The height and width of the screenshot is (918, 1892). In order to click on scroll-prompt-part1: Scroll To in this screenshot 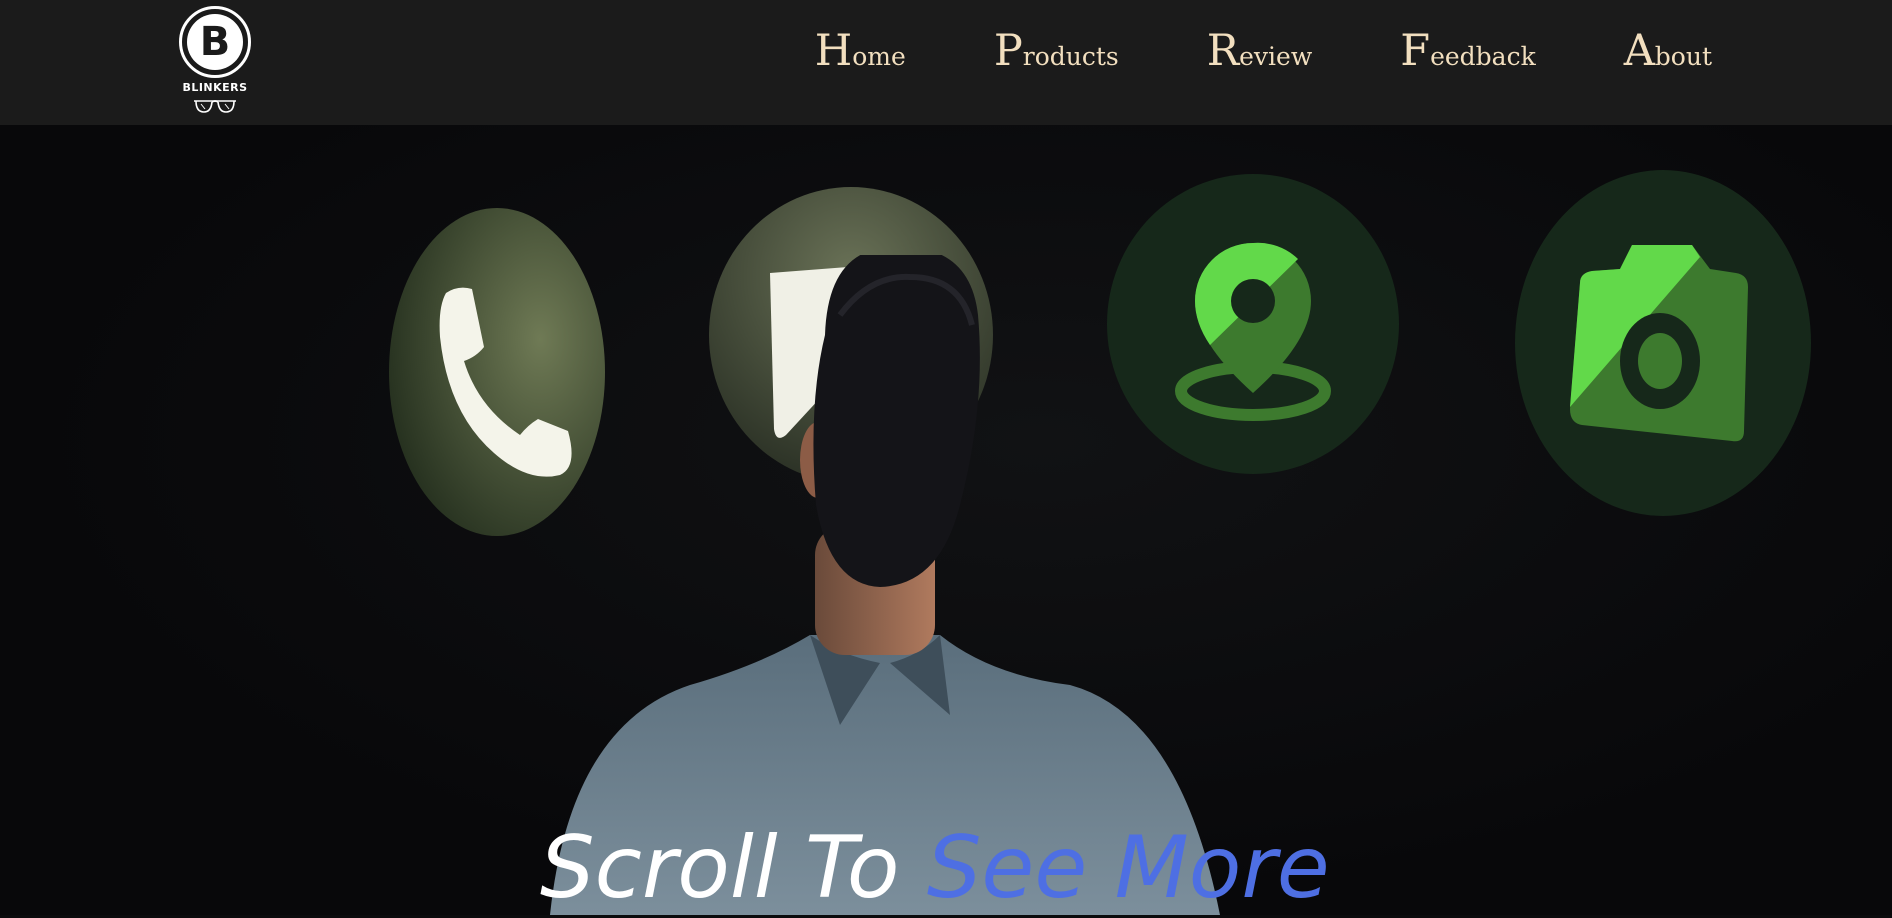, I will do `click(733, 868)`.